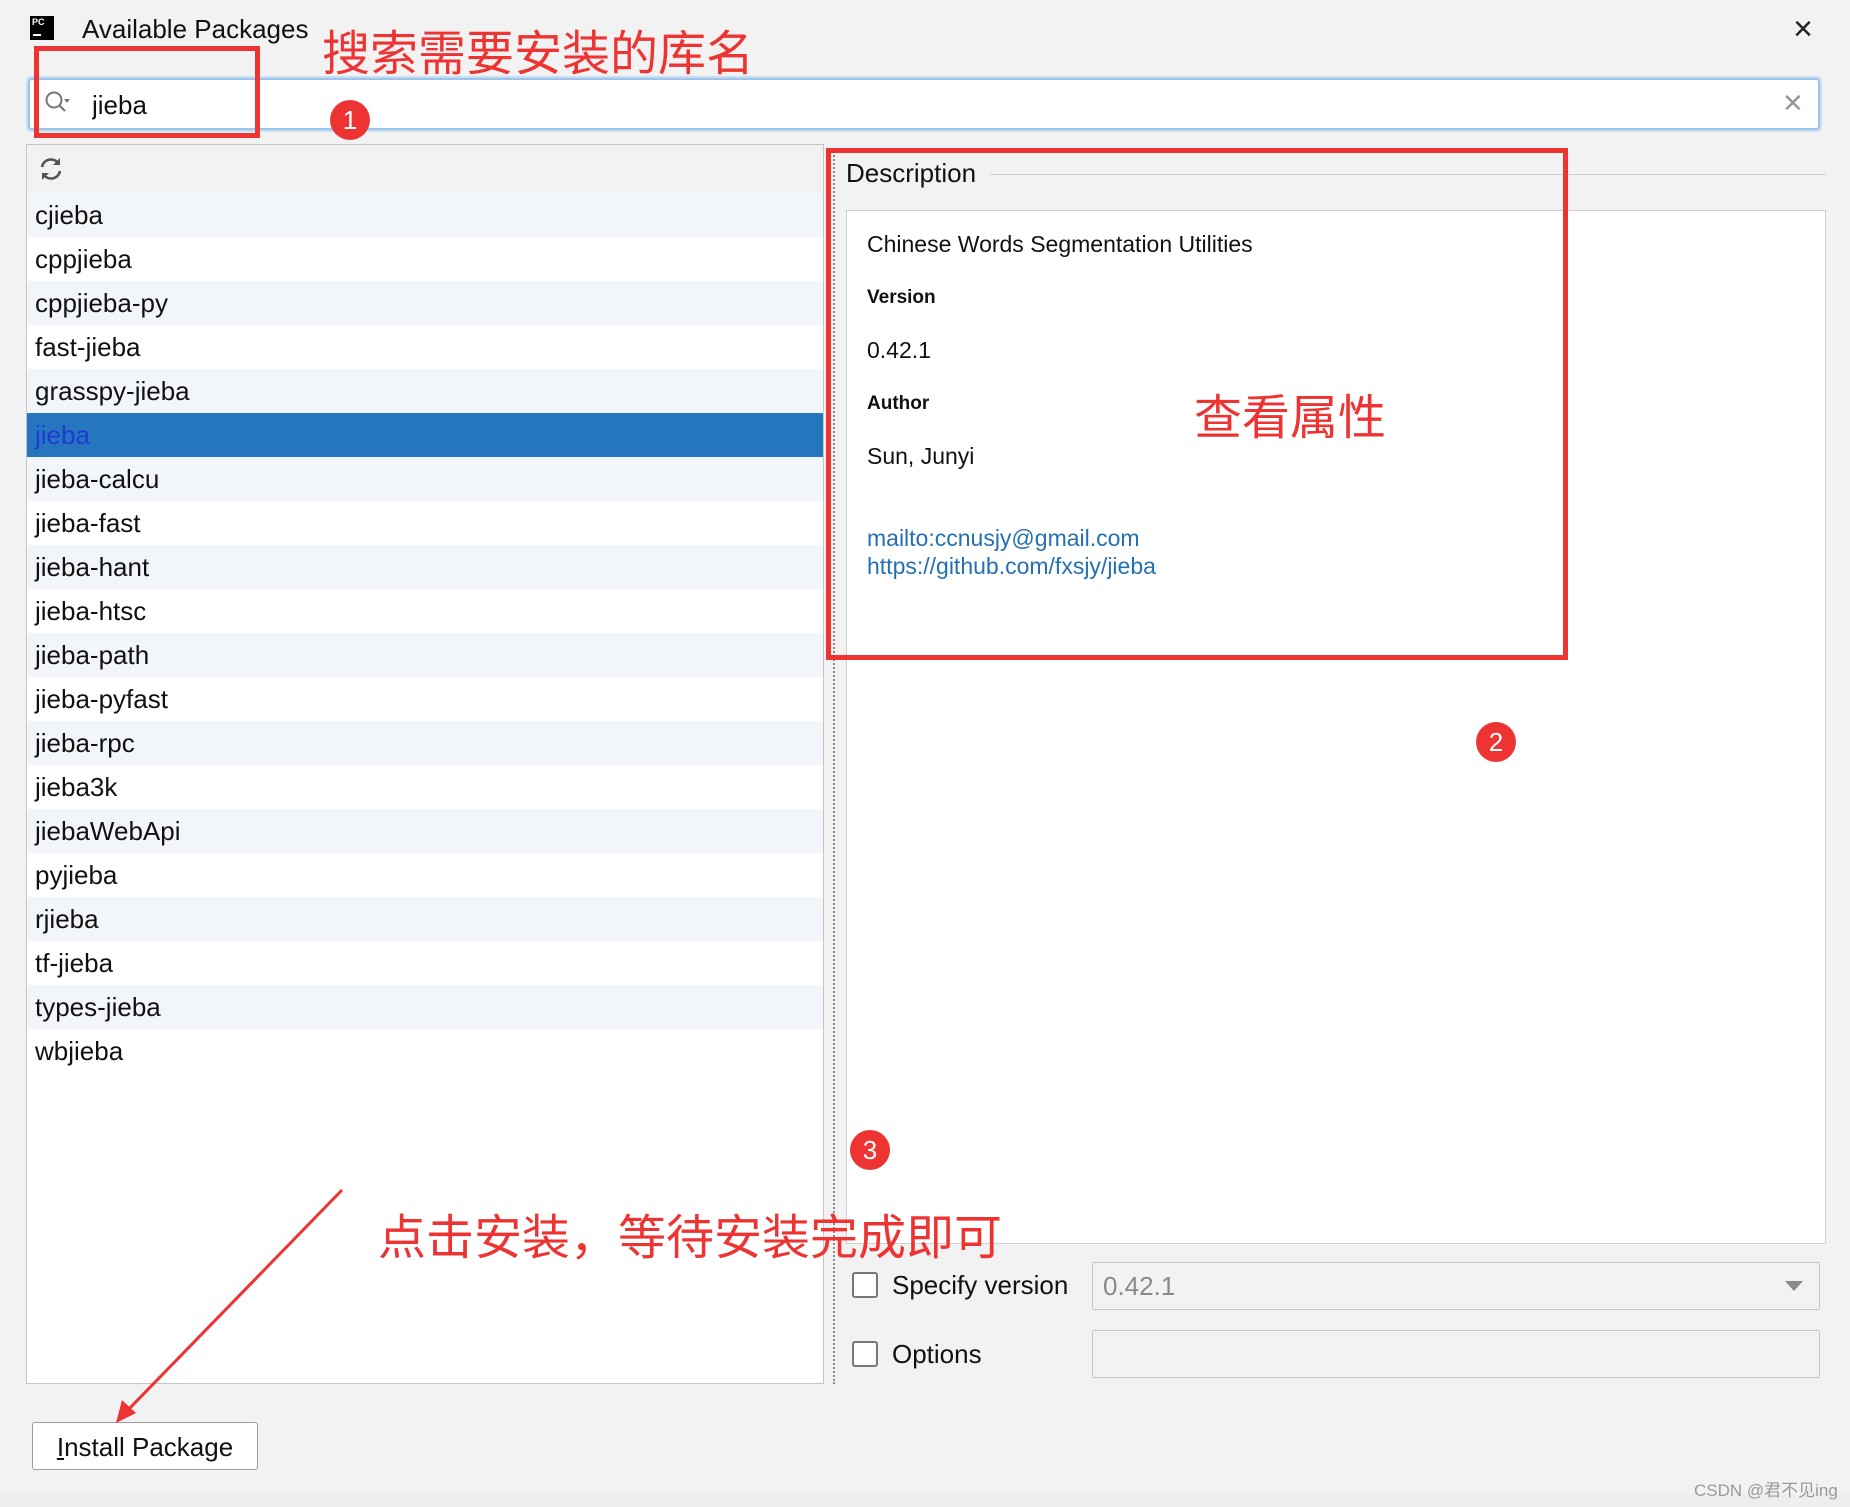 The image size is (1850, 1507). Describe the element at coordinates (924, 104) in the screenshot. I see `search-field: ✕` at that location.